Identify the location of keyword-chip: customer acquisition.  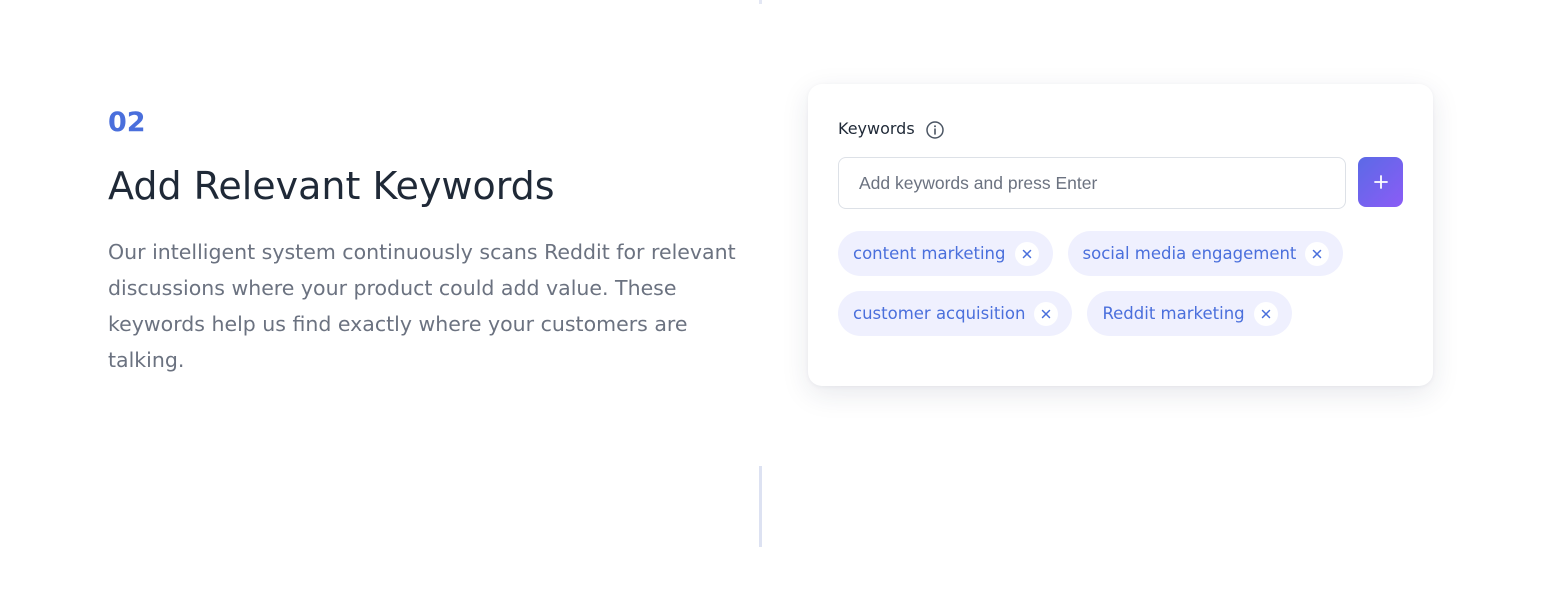
(955, 313).